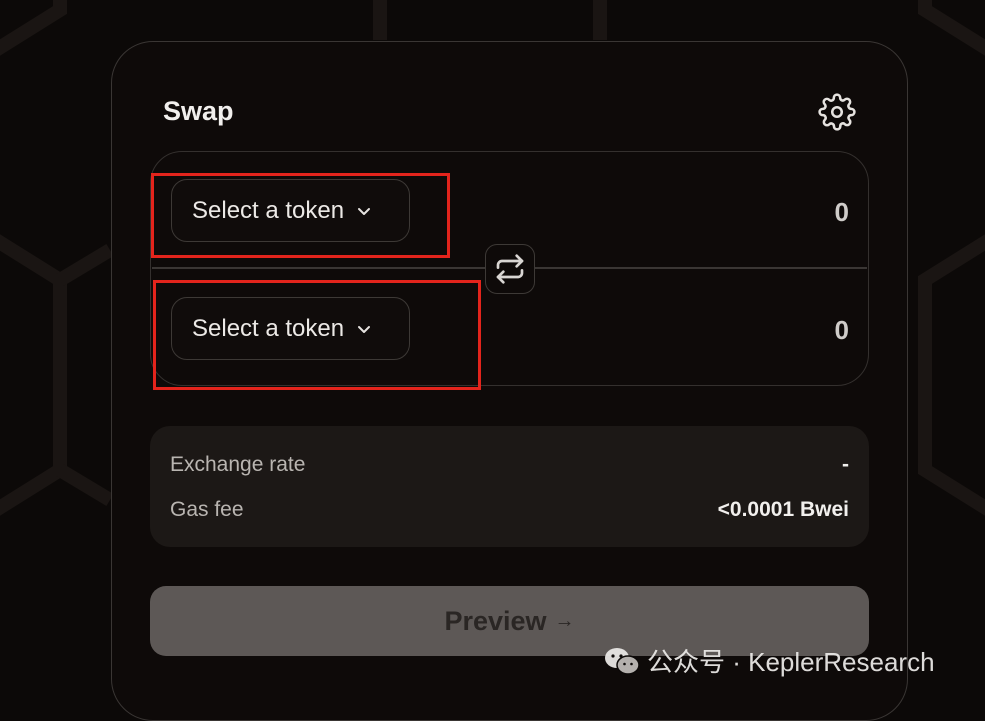  What do you see at coordinates (198, 111) in the screenshot?
I see `swap-title: Swap` at bounding box center [198, 111].